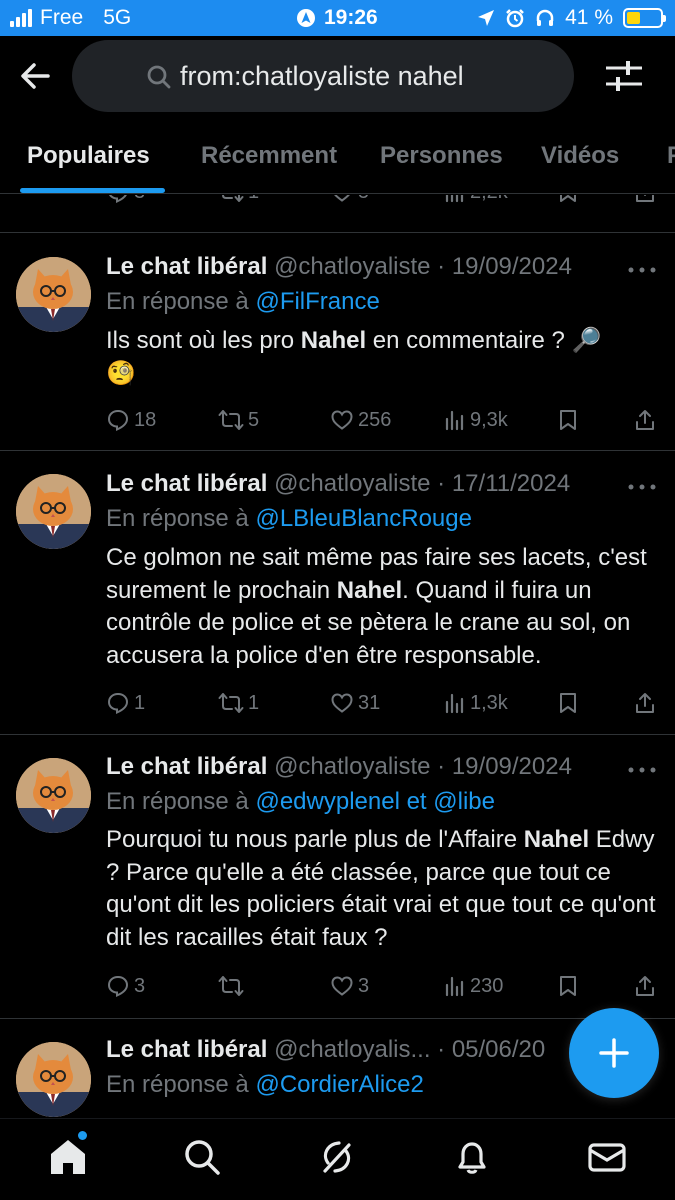  What do you see at coordinates (92, 190) in the screenshot?
I see `active-tab-indicator` at bounding box center [92, 190].